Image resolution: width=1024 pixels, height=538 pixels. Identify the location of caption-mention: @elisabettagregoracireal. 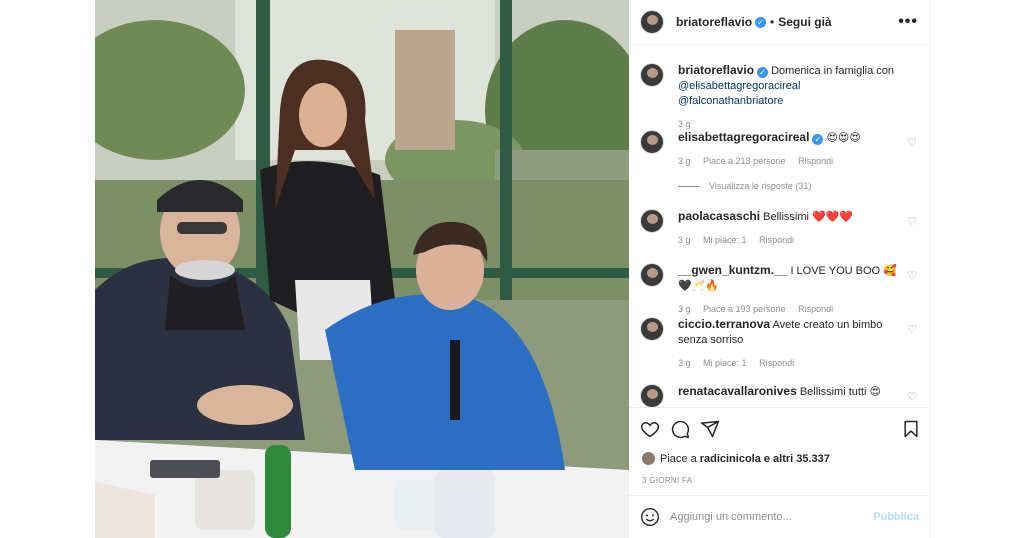
(739, 86).